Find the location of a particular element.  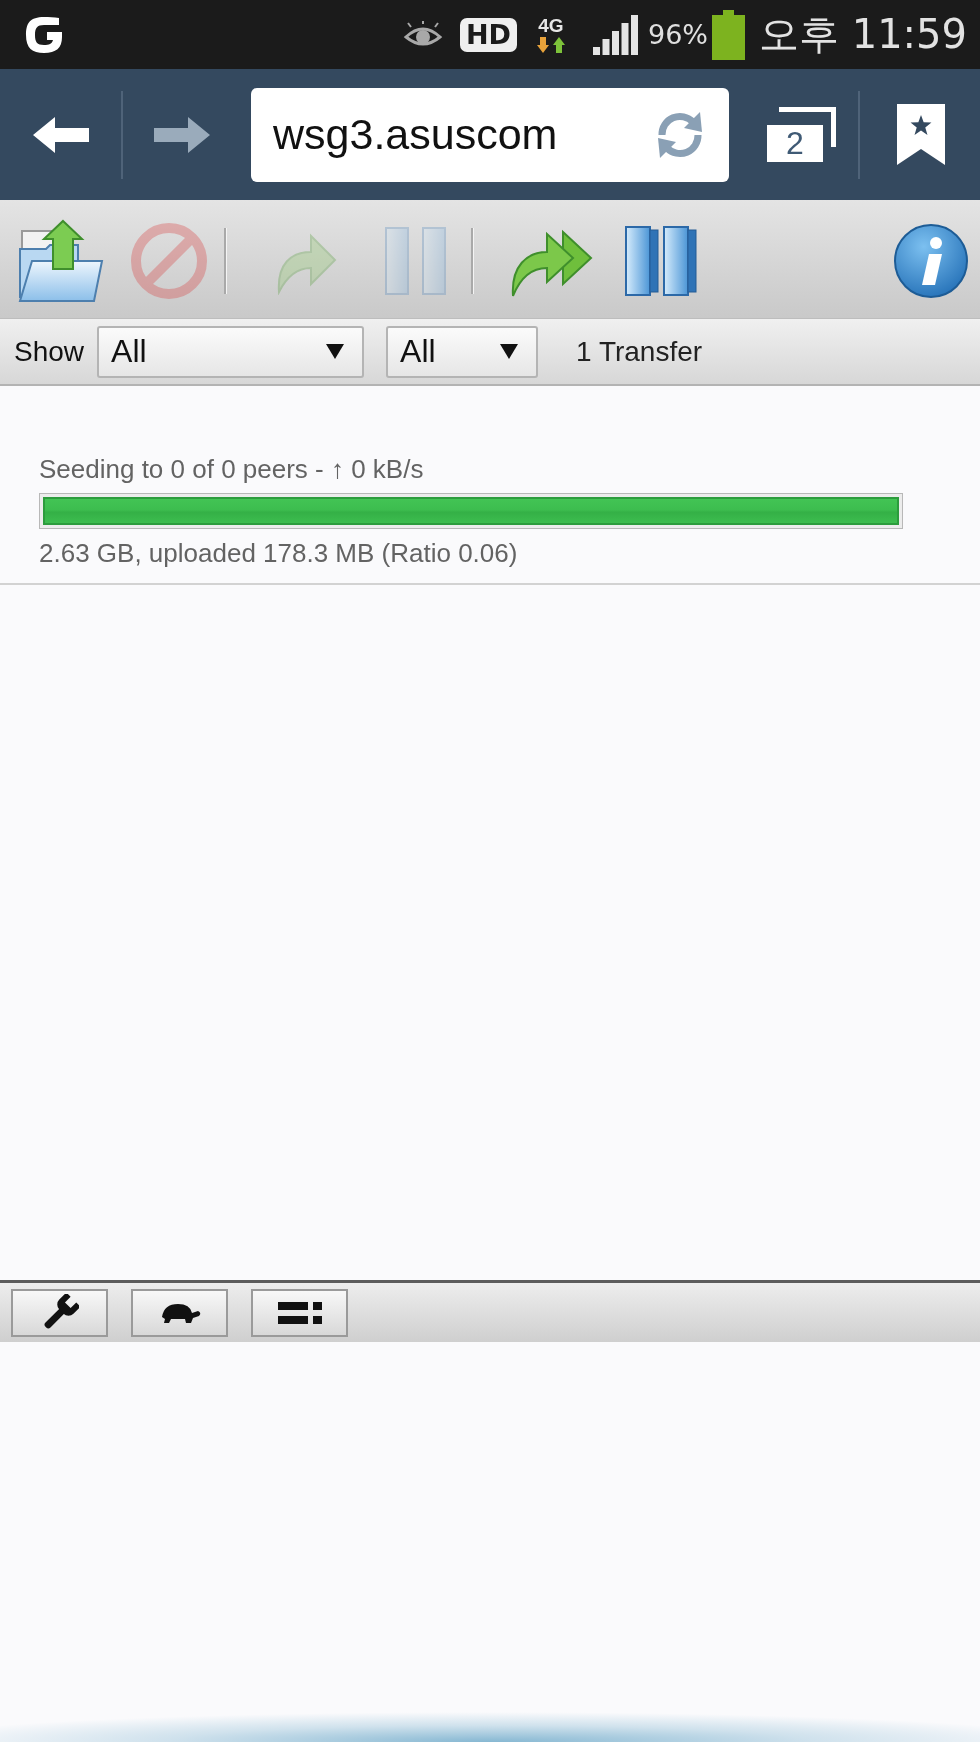

address-field: wsg3.asuscom is located at coordinates (490, 134).